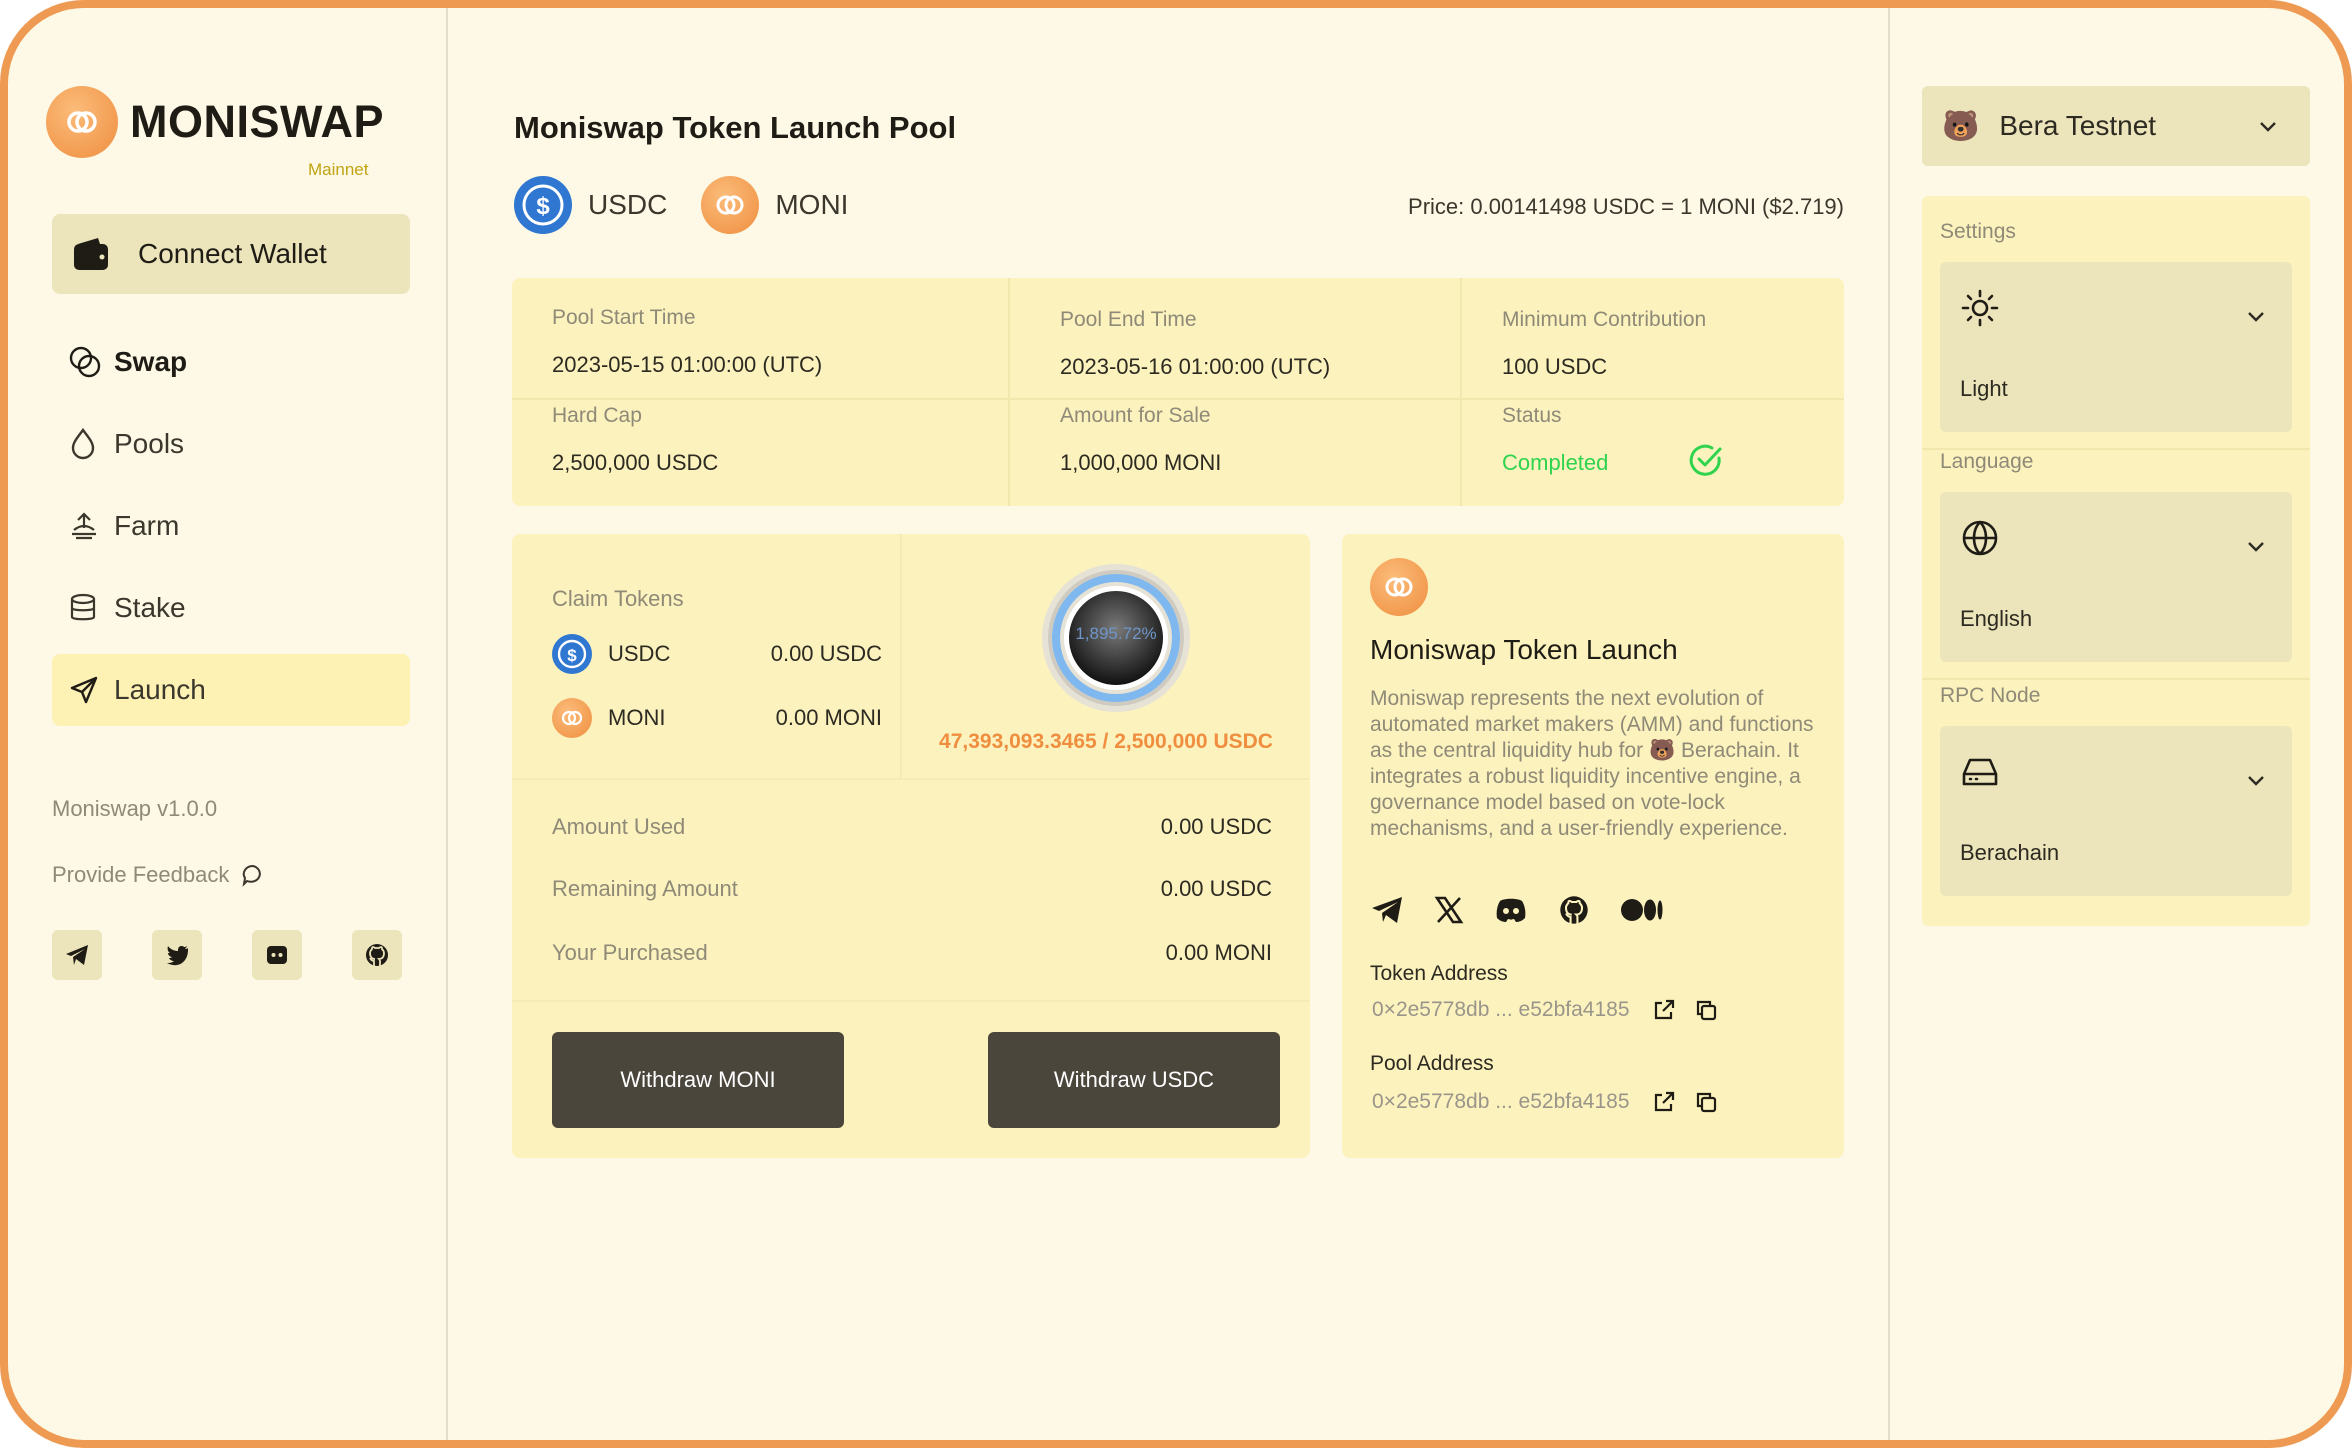  Describe the element at coordinates (2116, 679) in the screenshot. I see `panel-divider` at that location.